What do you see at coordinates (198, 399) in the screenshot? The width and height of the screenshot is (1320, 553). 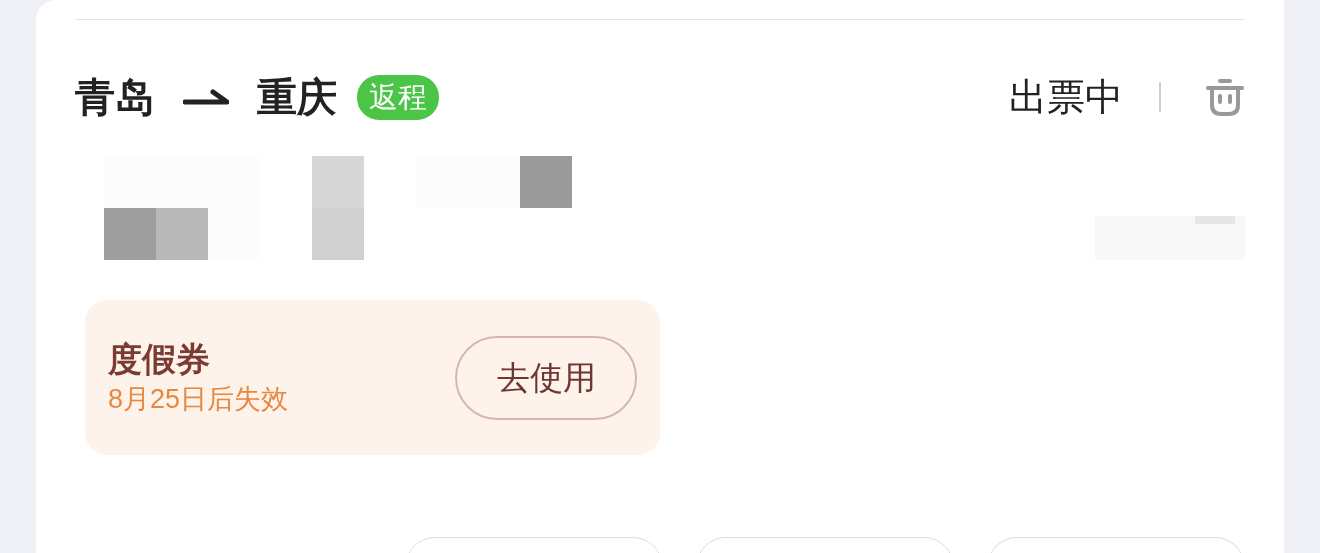 I see `coupon-expiry: 8月25日后失效` at bounding box center [198, 399].